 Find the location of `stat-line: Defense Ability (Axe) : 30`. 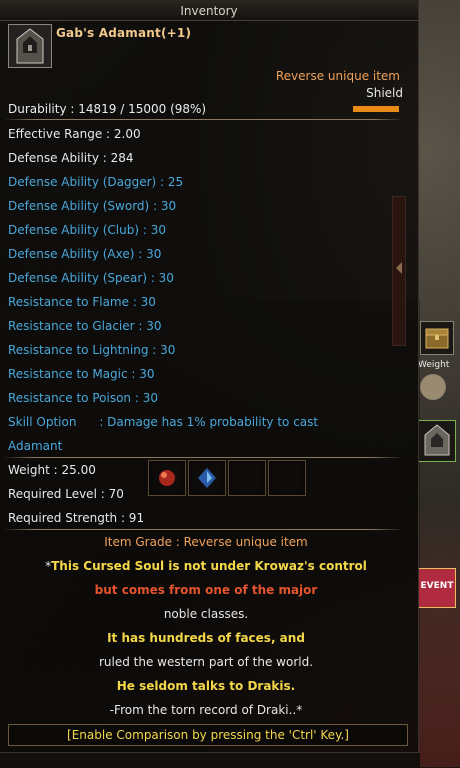

stat-line: Defense Ability (Axe) : 30 is located at coordinates (85, 254).